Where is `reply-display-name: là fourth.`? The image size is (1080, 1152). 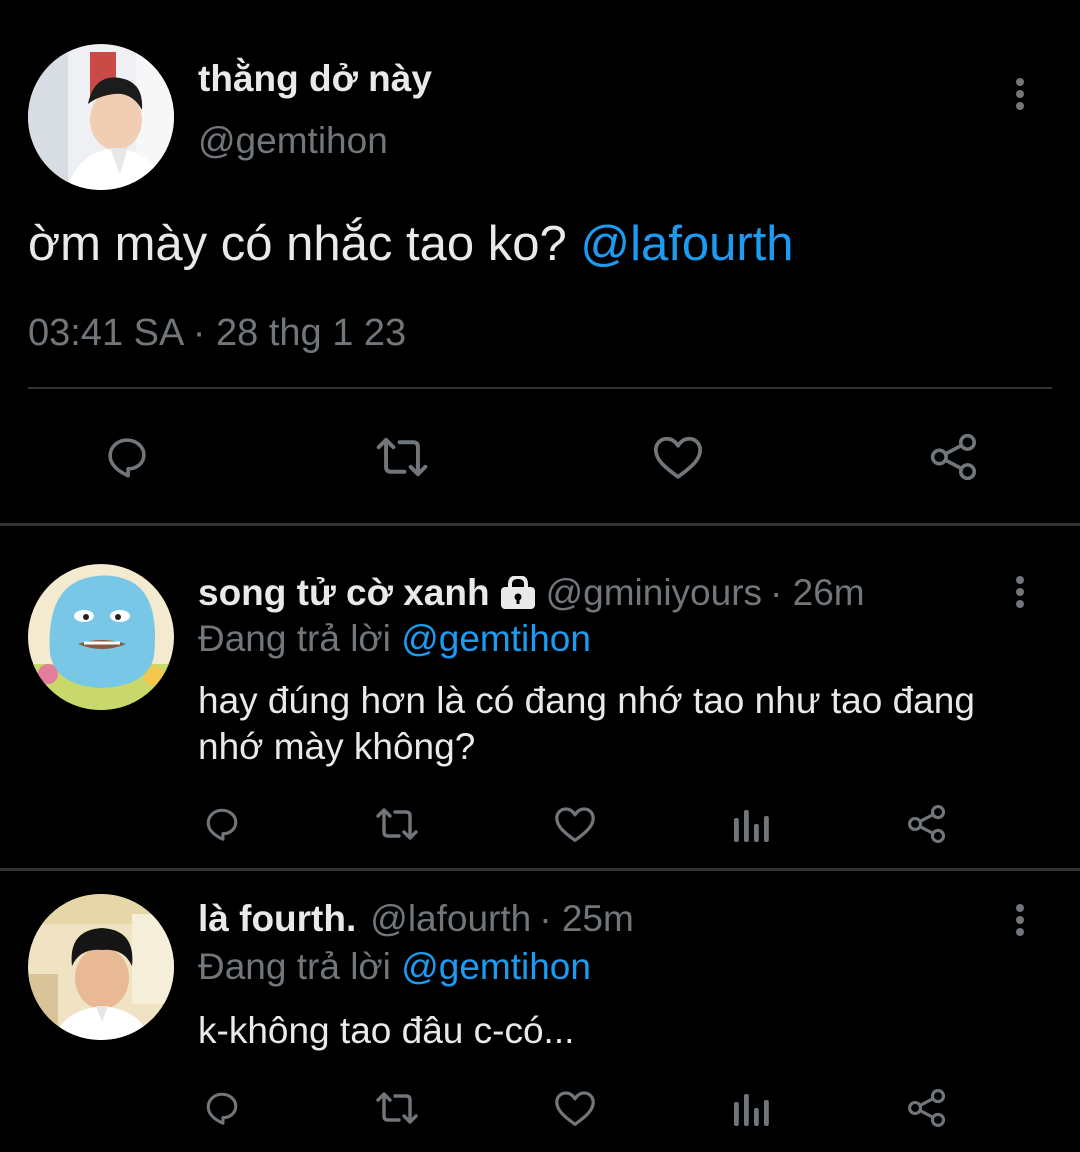 reply-display-name: là fourth. is located at coordinates (277, 919).